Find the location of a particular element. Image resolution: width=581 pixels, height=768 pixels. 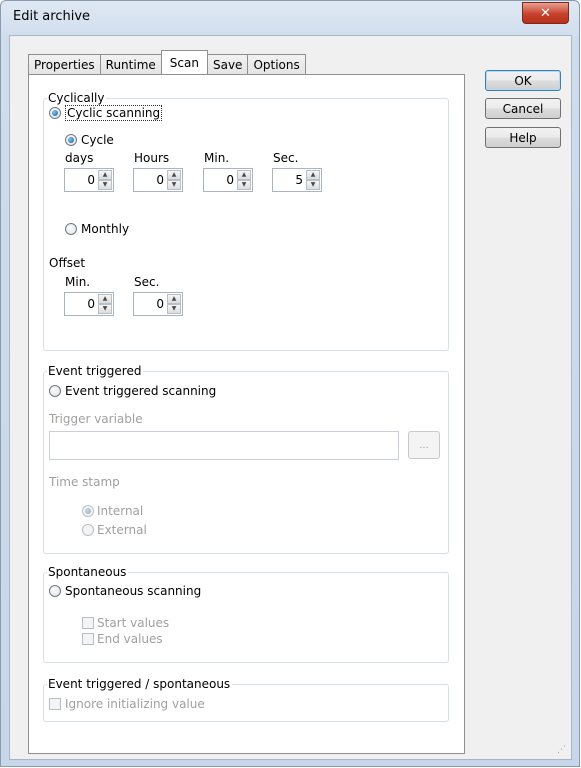

days-spinner: 0 ▲ ▼ is located at coordinates (89, 180).